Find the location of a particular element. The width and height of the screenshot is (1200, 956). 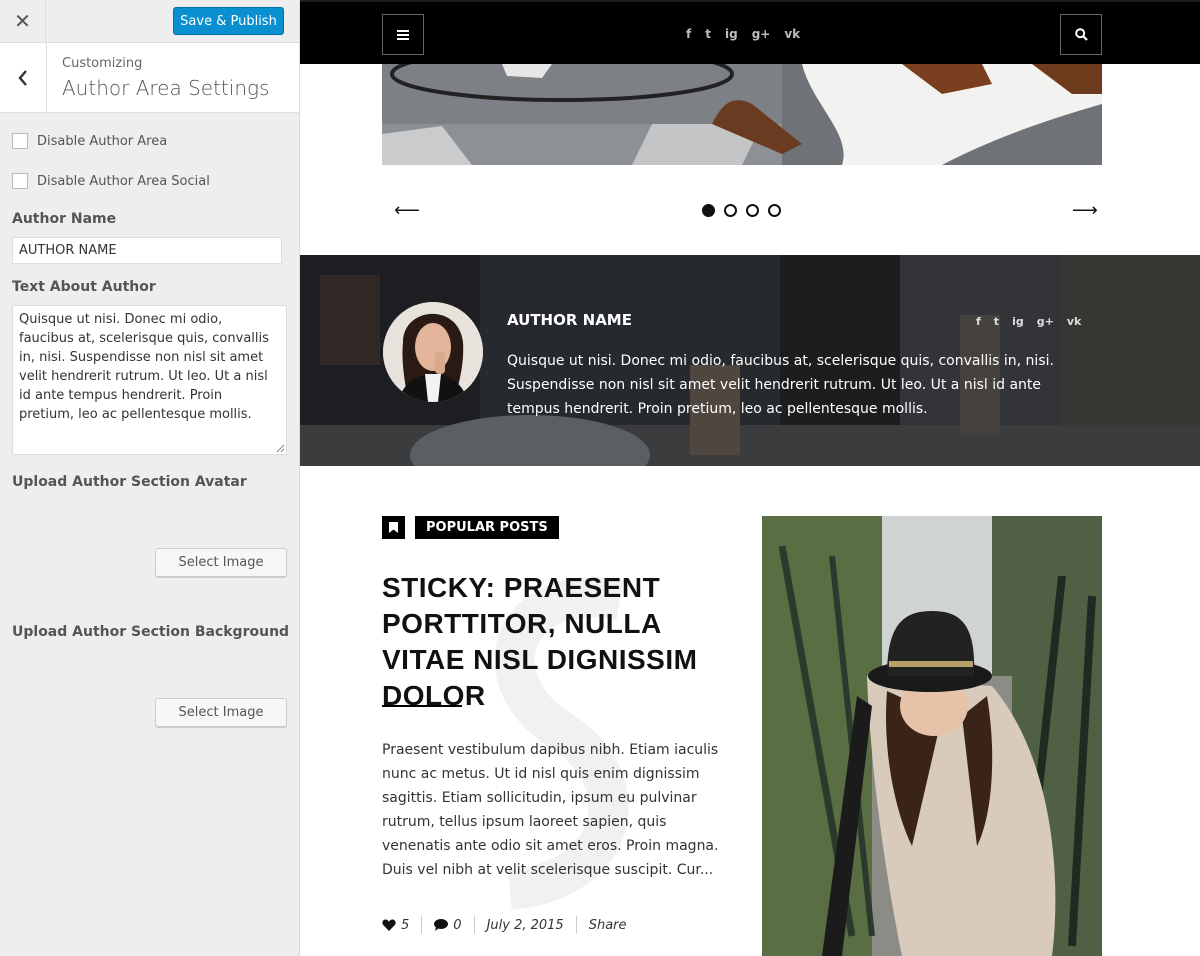

search-icon is located at coordinates (1081, 34).